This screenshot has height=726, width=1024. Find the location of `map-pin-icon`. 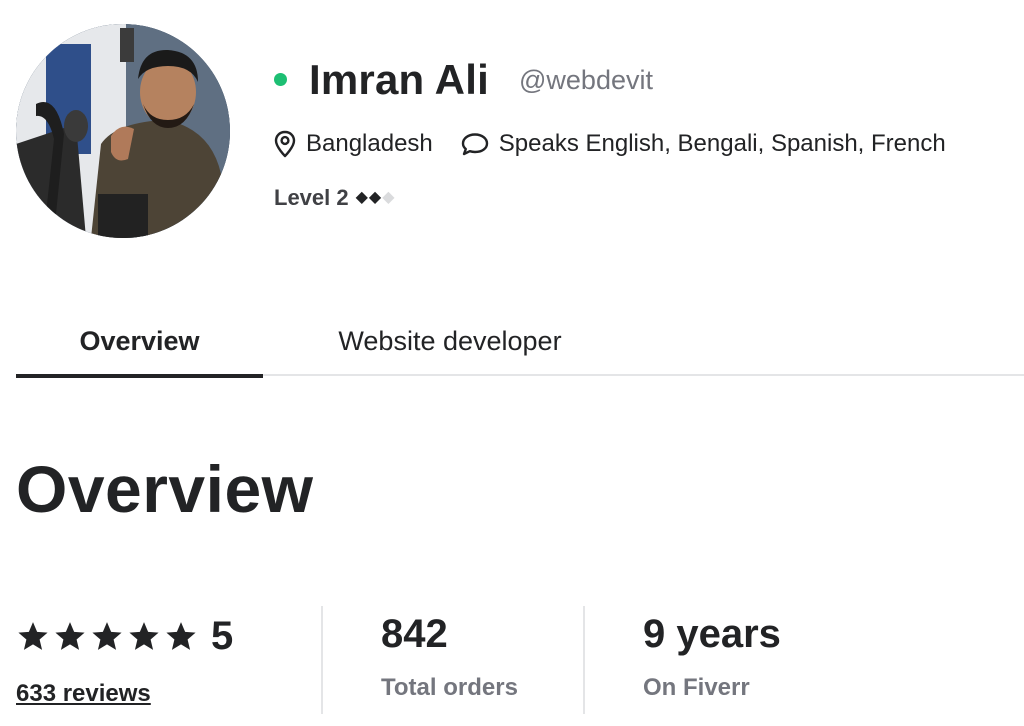

map-pin-icon is located at coordinates (285, 144).